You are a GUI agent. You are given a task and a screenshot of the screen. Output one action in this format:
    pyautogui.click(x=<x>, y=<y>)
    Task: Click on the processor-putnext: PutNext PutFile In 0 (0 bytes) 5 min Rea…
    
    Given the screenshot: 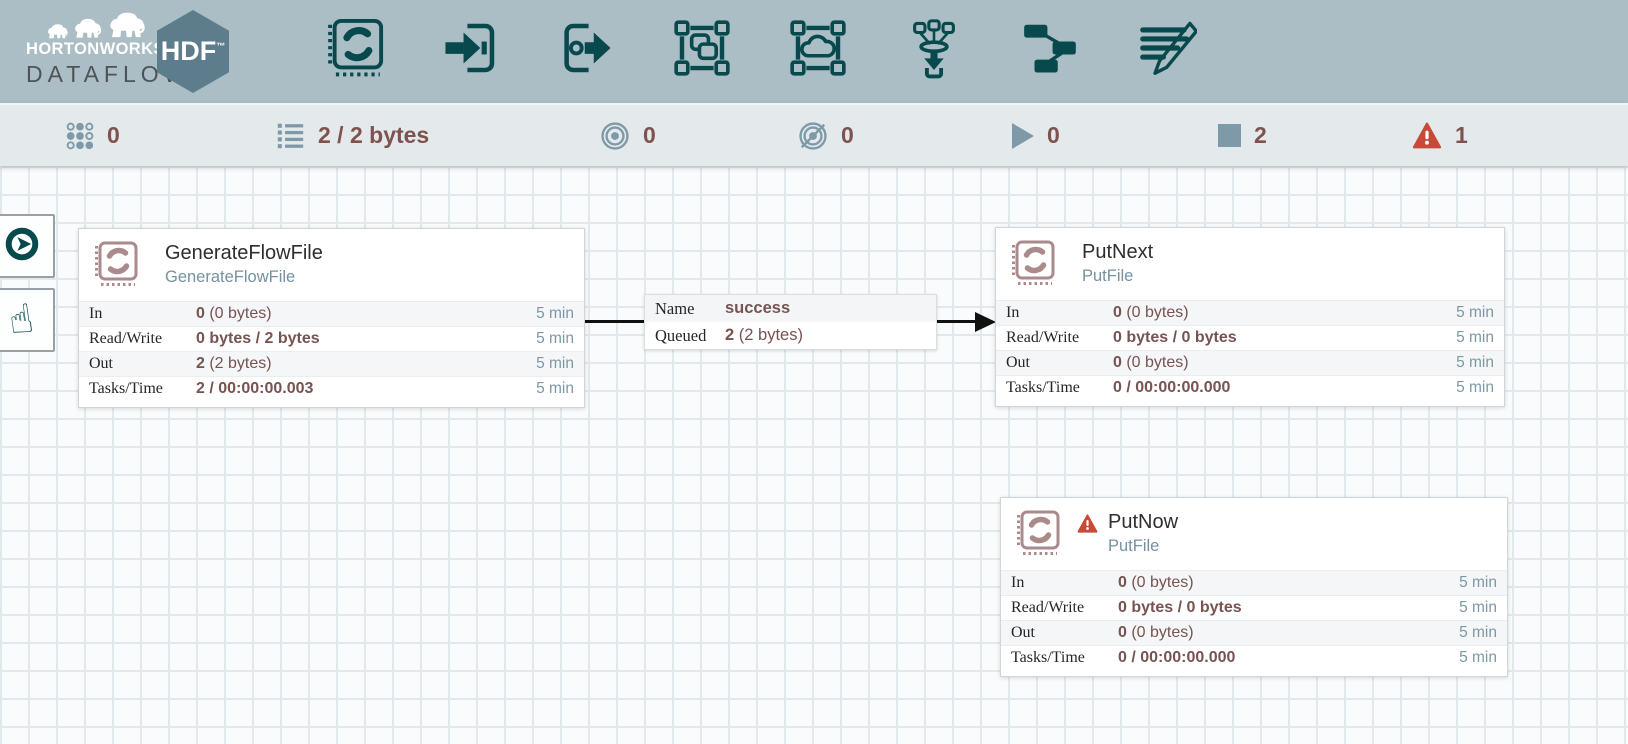 What is the action you would take?
    pyautogui.click(x=1250, y=317)
    